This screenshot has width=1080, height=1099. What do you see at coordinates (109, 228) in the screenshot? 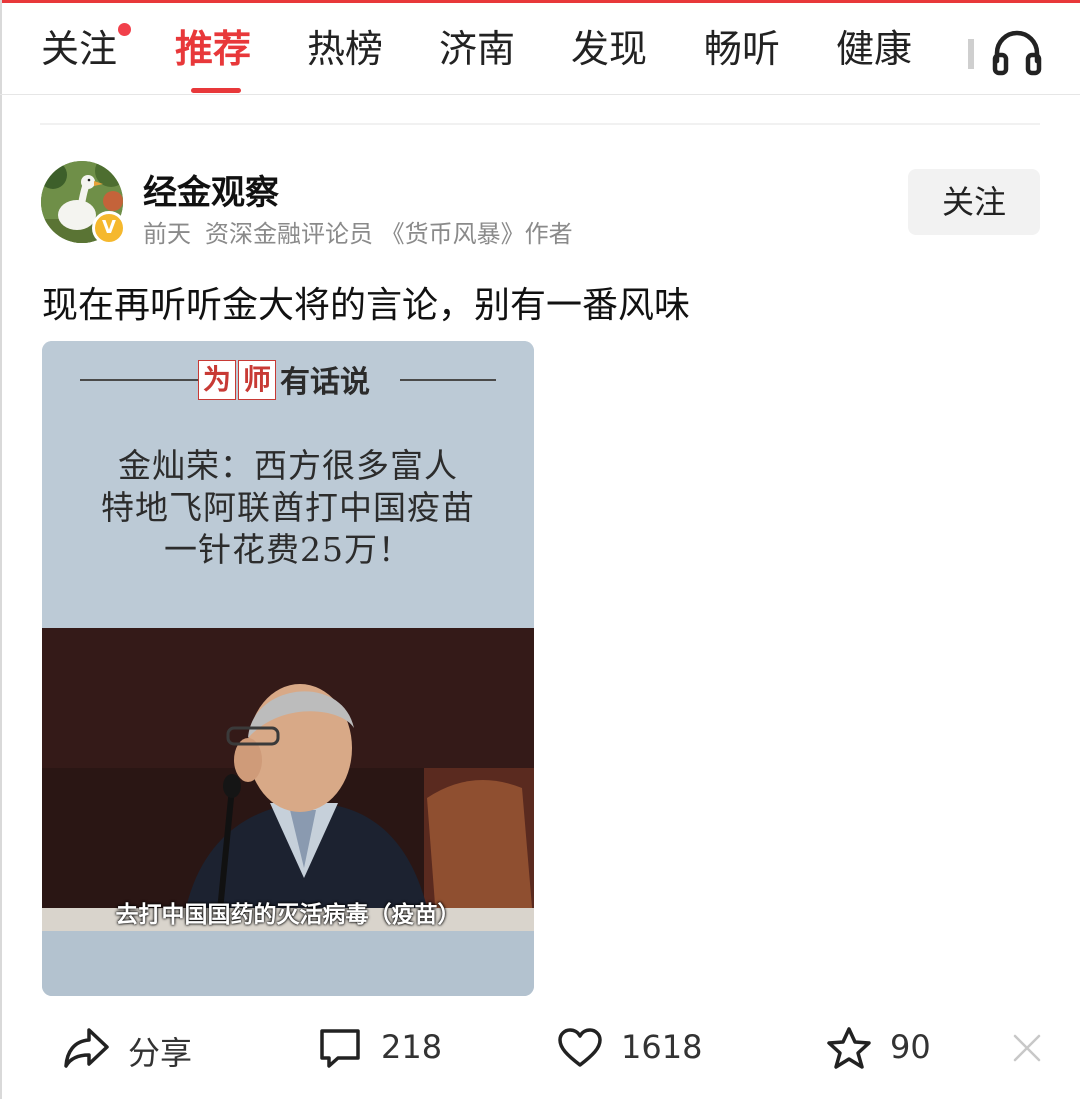
I see `verified-icon: V` at bounding box center [109, 228].